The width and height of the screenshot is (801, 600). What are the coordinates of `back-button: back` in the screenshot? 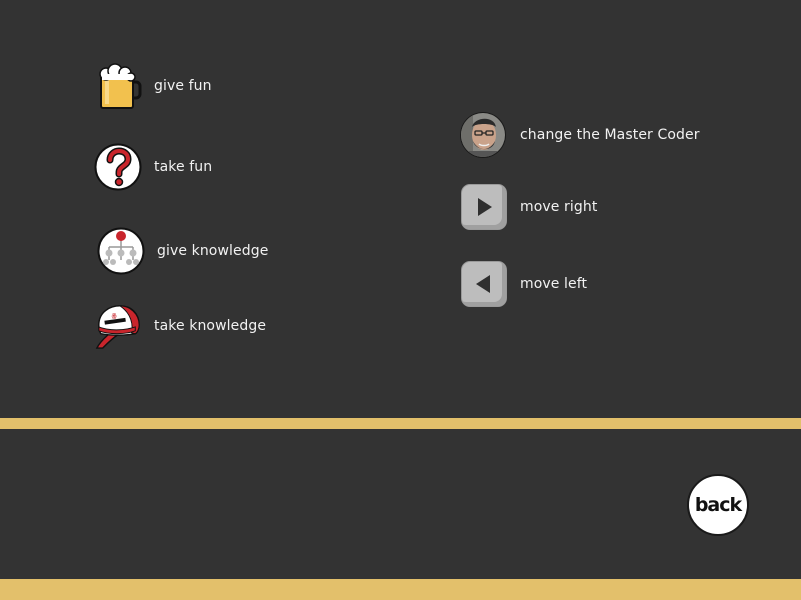 It's located at (718, 505).